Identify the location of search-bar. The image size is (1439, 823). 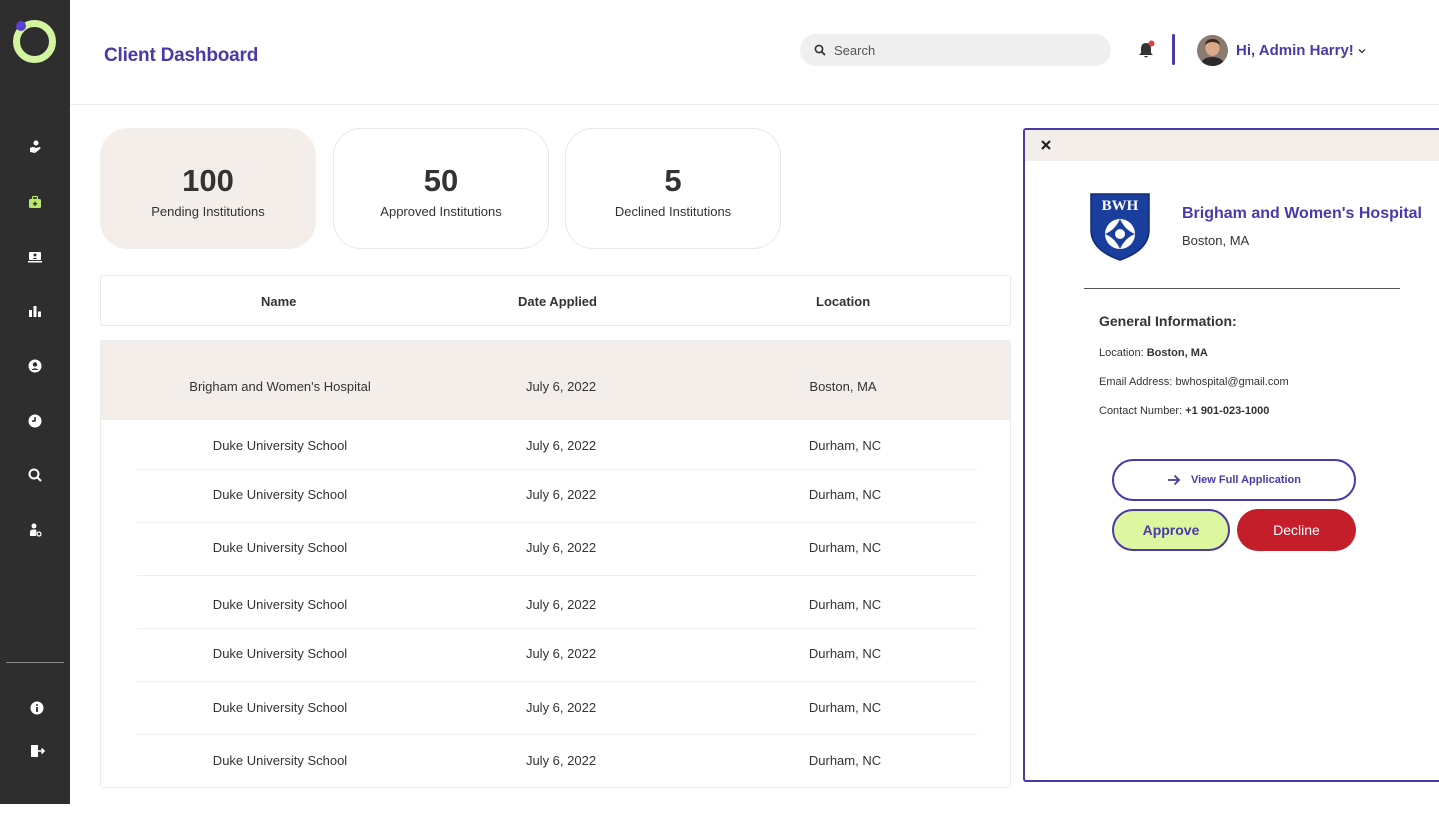
(955, 50).